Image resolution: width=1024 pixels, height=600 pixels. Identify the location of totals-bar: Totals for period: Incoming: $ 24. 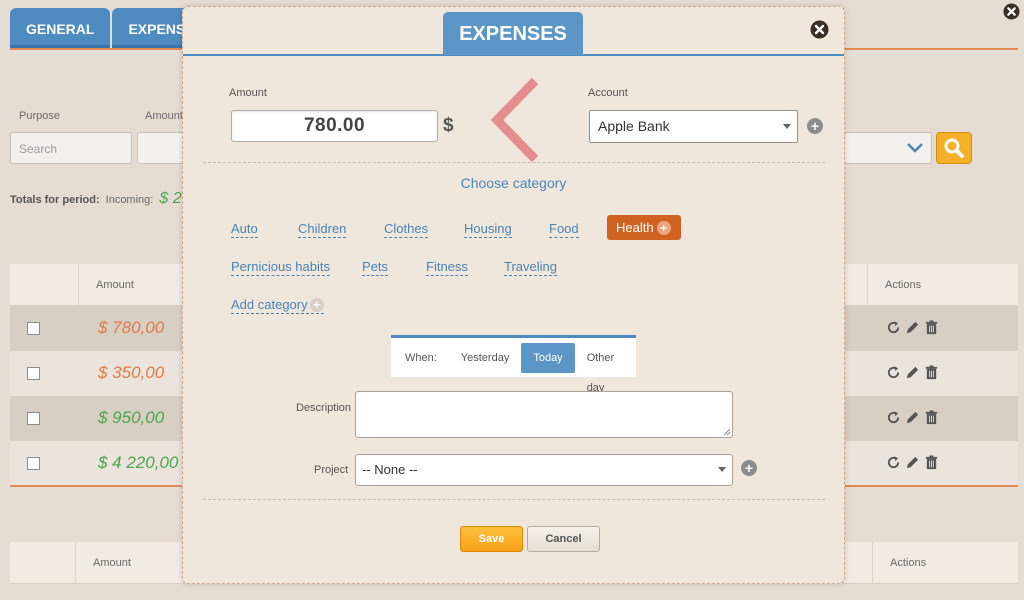
(100, 199).